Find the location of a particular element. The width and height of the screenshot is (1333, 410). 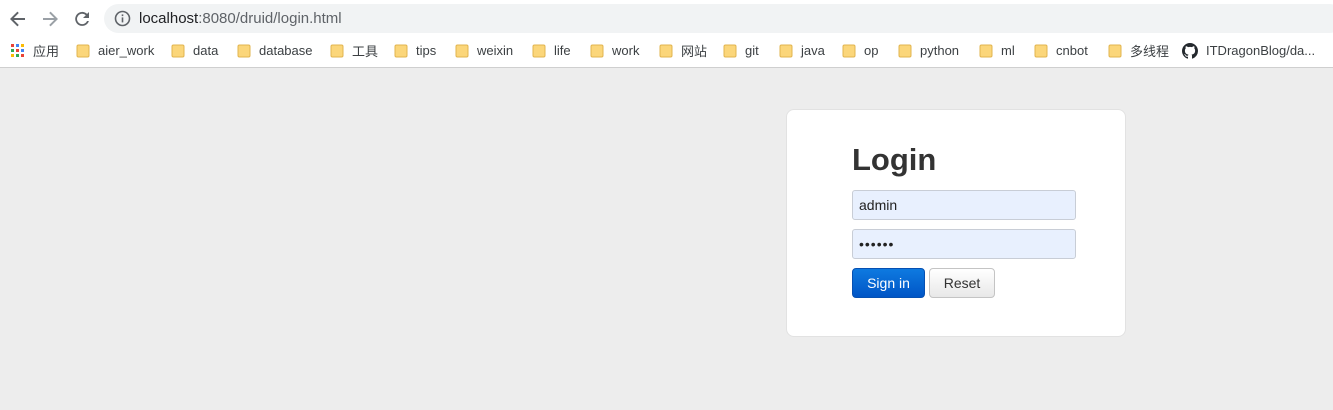

login-title: Login is located at coordinates (894, 159).